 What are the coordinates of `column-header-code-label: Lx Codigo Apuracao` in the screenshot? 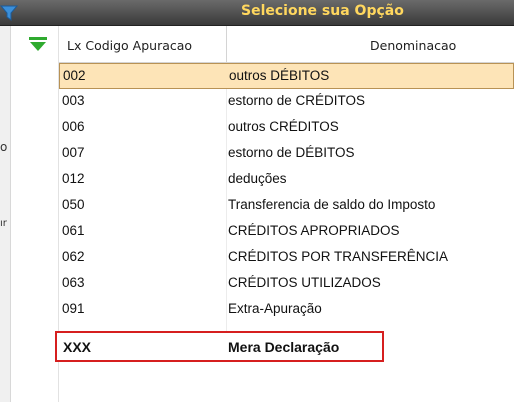 It's located at (130, 45).